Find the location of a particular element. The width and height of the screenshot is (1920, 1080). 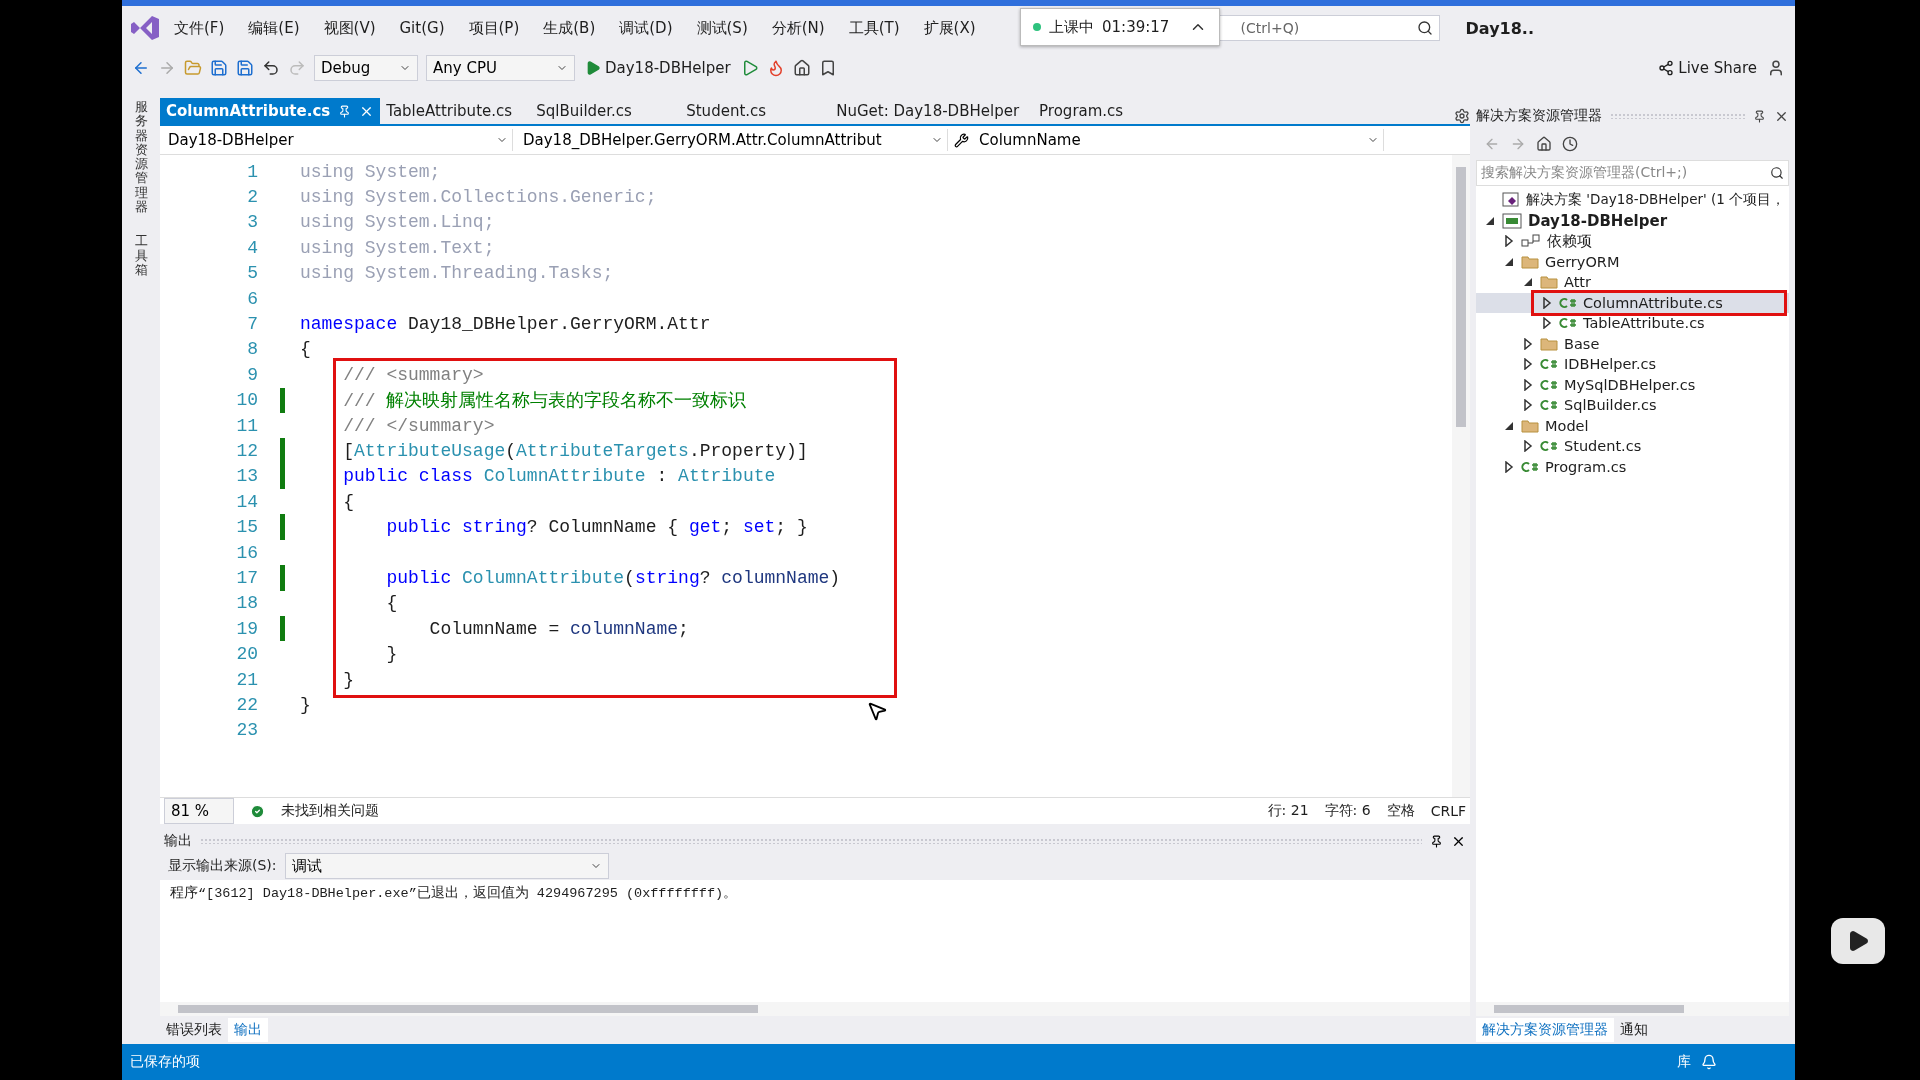

tree-item: Student.cs is located at coordinates (1632, 446).